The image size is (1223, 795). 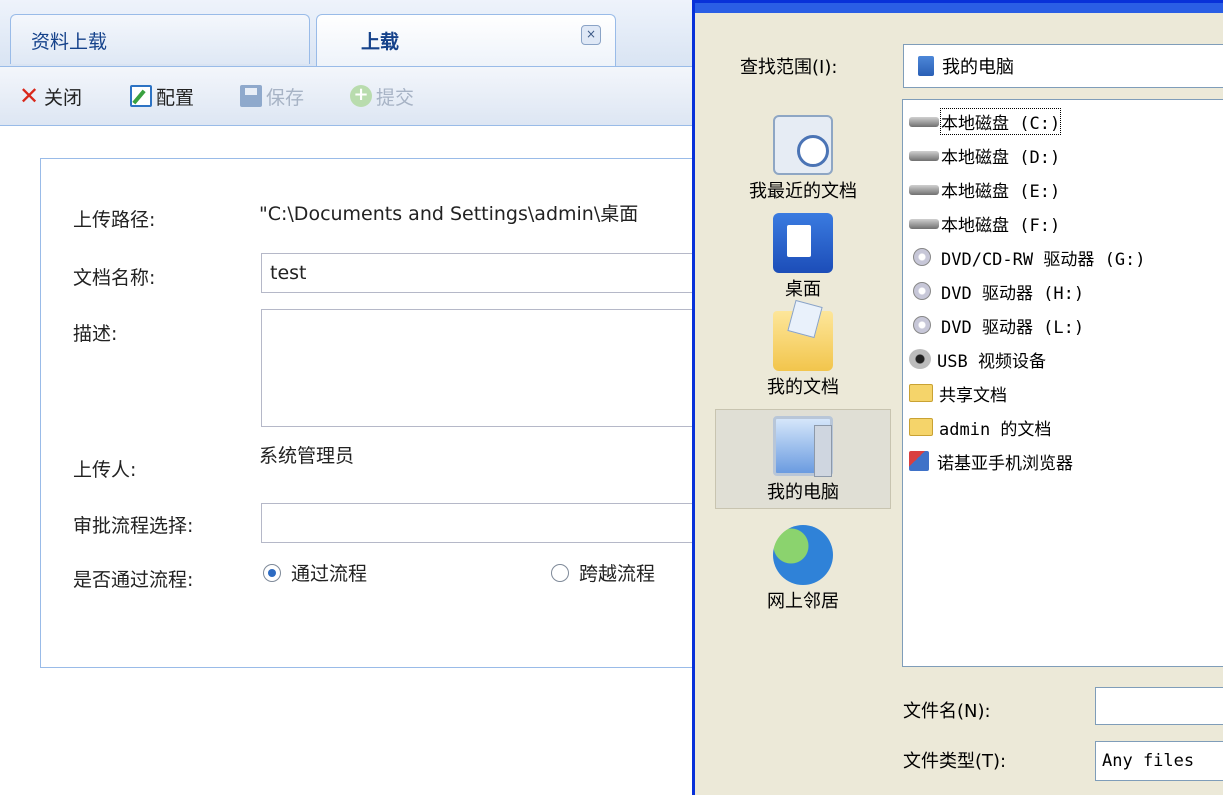 What do you see at coordinates (1063, 66) in the screenshot?
I see `look-in-dropdown: 我的电脑` at bounding box center [1063, 66].